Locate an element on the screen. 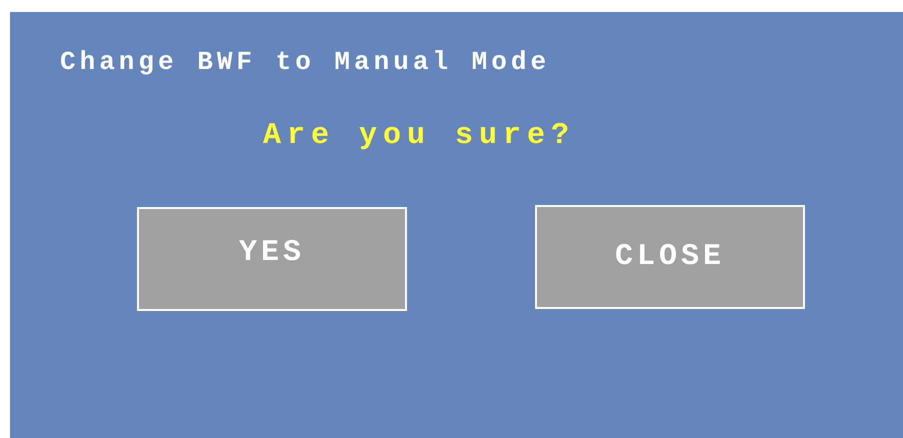 This screenshot has height=438, width=903. yes-button: YES is located at coordinates (272, 259).